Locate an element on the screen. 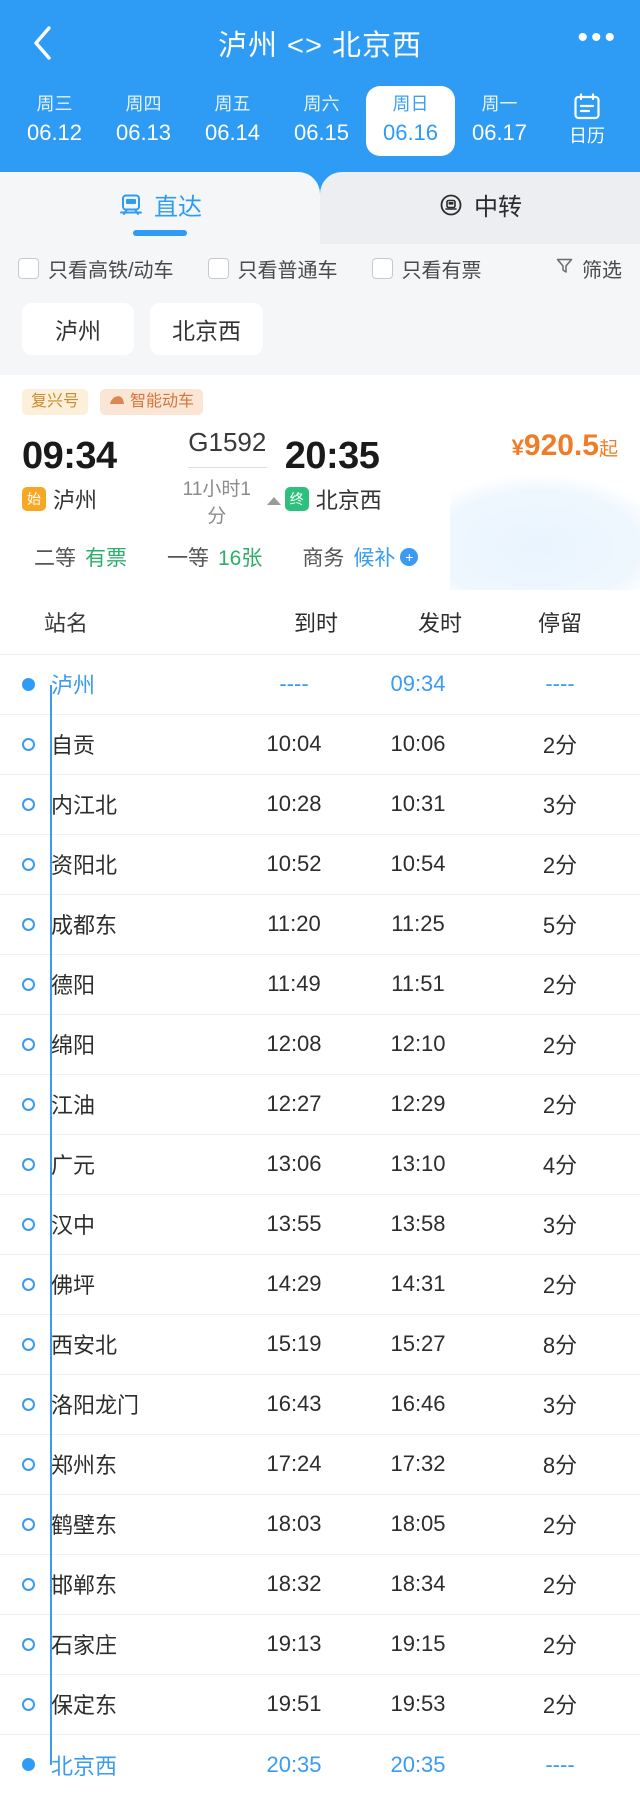 Image resolution: width=640 pixels, height=1806 pixels. depart-cell: 11:25 is located at coordinates (418, 924).